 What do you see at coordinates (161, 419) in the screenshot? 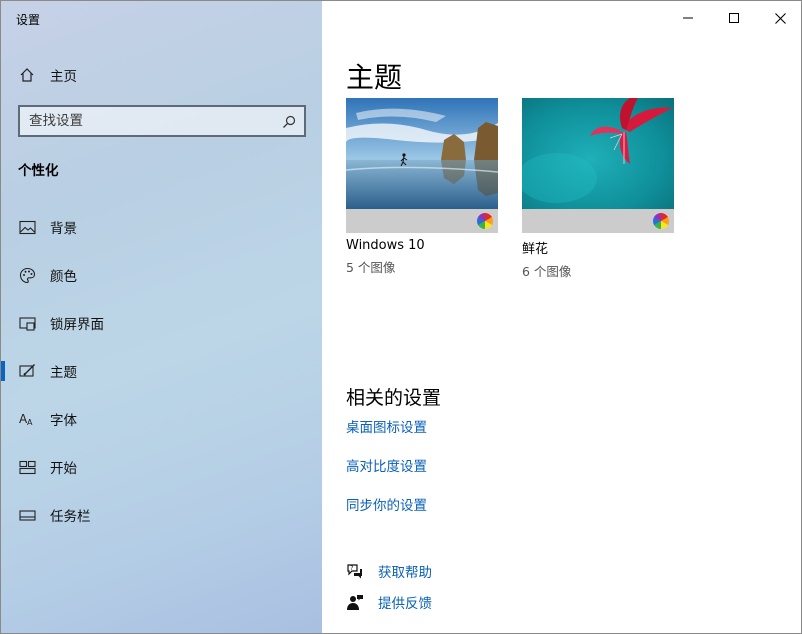
I see `sidebar-item-fonts: AA 字体` at bounding box center [161, 419].